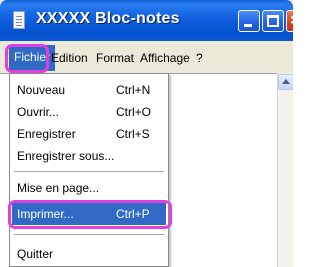  I want to click on close-button: ×, so click(289, 21).